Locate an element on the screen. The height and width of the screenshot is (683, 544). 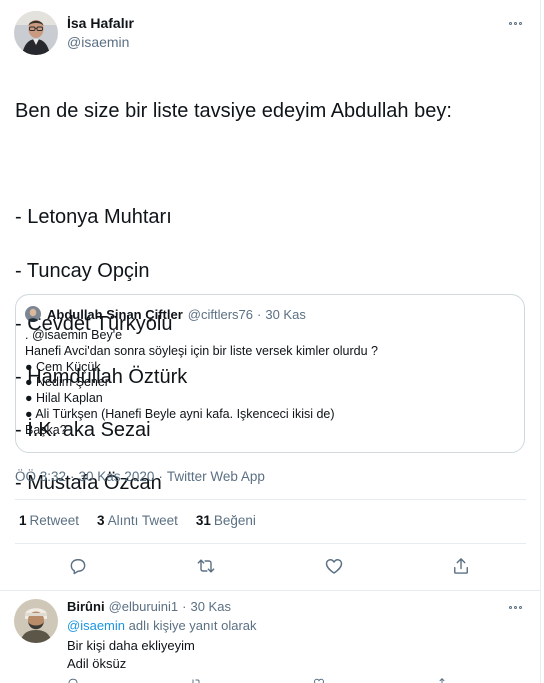
retweet-count-link: 1 Retweet is located at coordinates (49, 520).